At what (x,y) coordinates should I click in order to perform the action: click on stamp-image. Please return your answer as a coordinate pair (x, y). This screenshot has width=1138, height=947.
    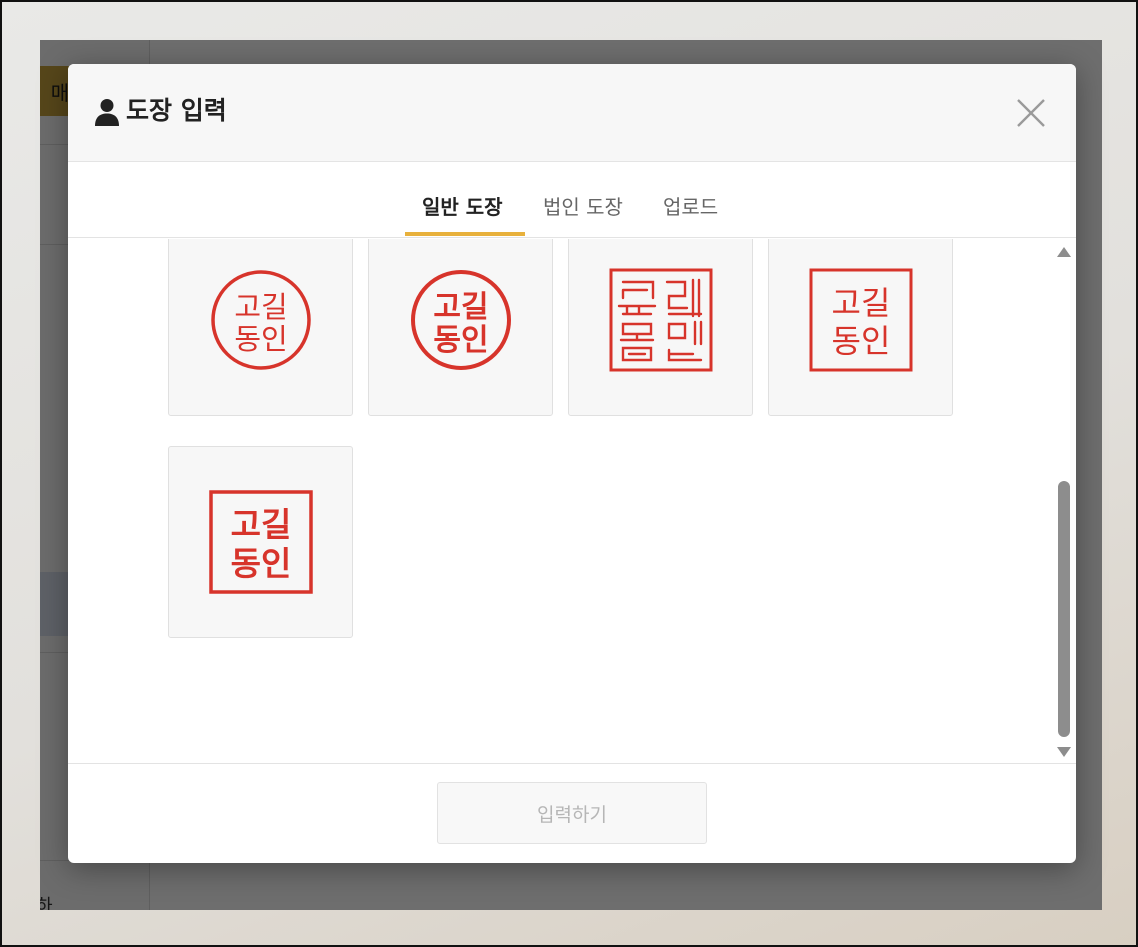
    Looking at the image, I should click on (660, 320).